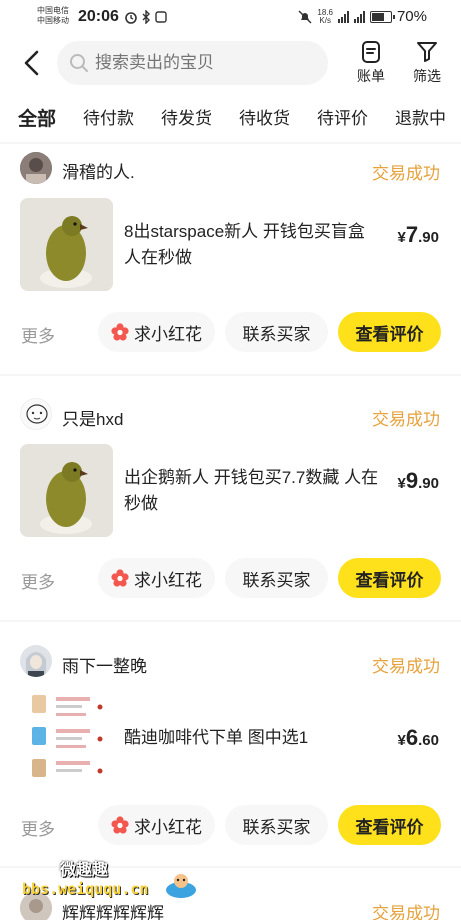 The width and height of the screenshot is (461, 920). I want to click on net-speed: 18.6 K/s, so click(325, 16).